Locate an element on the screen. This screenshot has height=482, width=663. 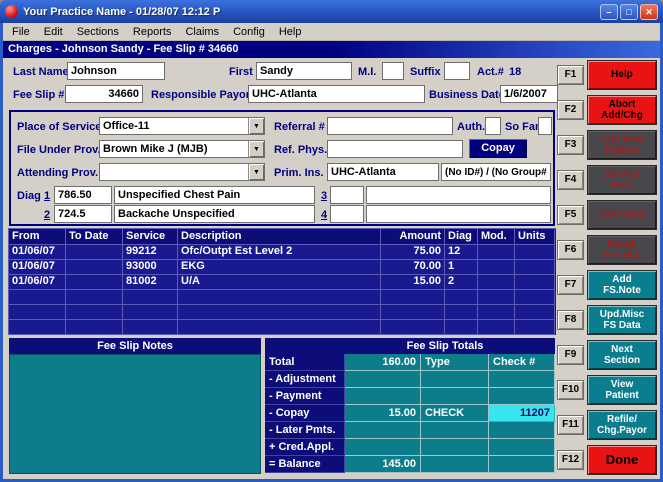
menu-help: Help is located at coordinates (290, 32).